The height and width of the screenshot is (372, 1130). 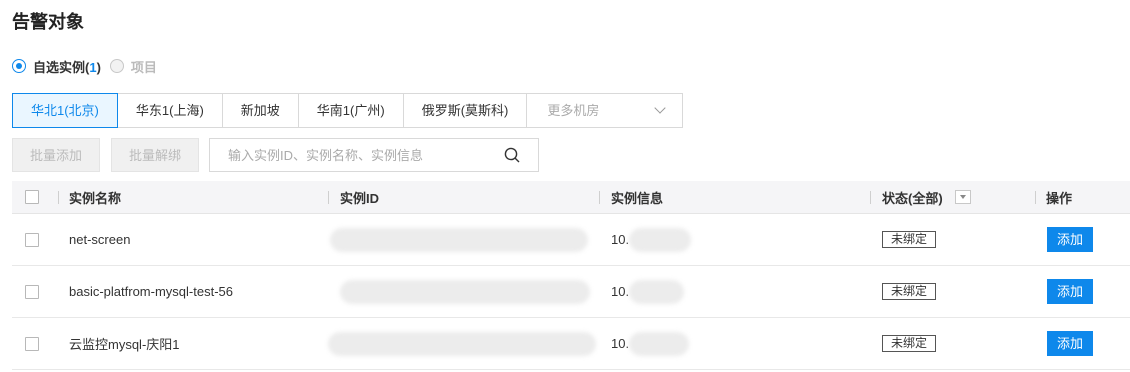 What do you see at coordinates (48, 22) in the screenshot?
I see `page-title: 告警对象` at bounding box center [48, 22].